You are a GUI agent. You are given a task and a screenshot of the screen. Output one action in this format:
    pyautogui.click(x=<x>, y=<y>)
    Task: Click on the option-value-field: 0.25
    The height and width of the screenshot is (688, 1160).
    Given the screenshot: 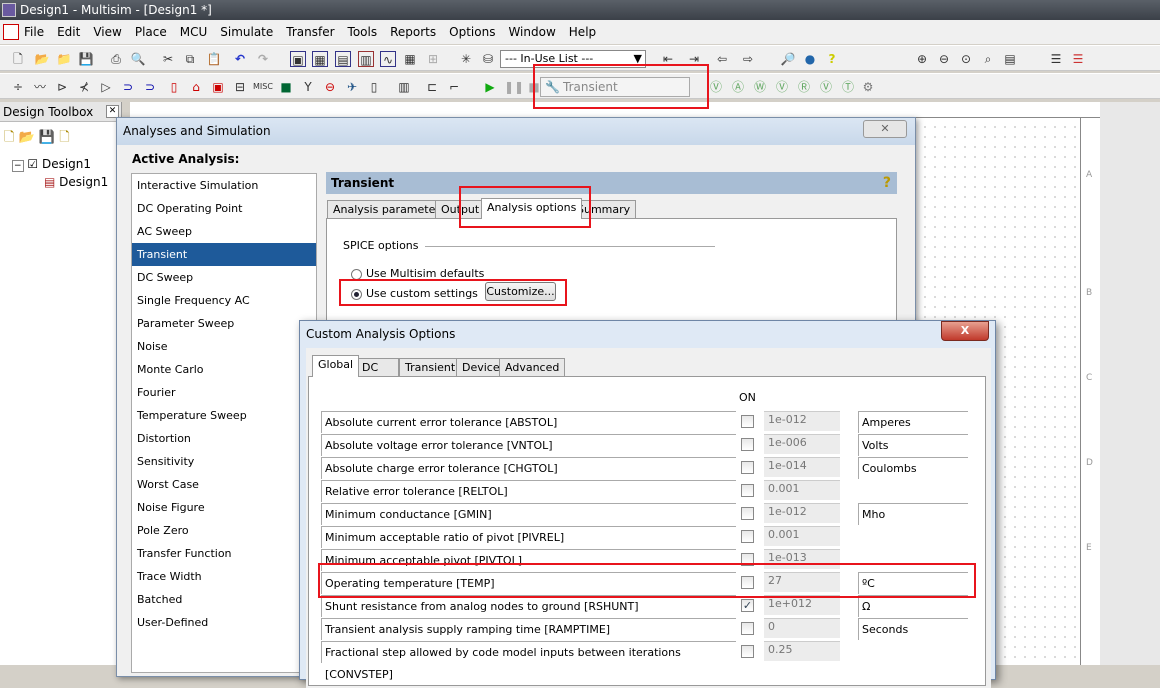 What is the action you would take?
    pyautogui.click(x=802, y=651)
    